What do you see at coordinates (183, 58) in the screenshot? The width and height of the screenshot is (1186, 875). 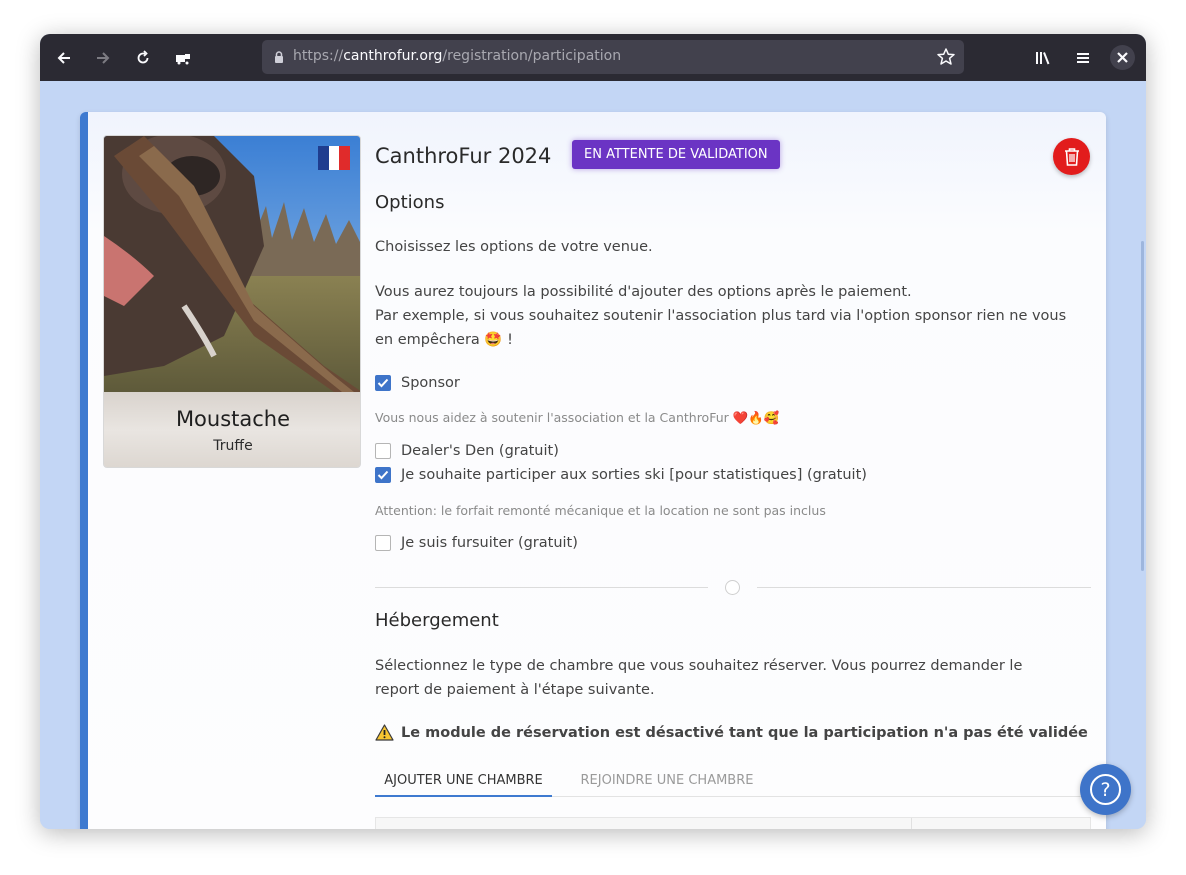 I see `devtools-icon` at bounding box center [183, 58].